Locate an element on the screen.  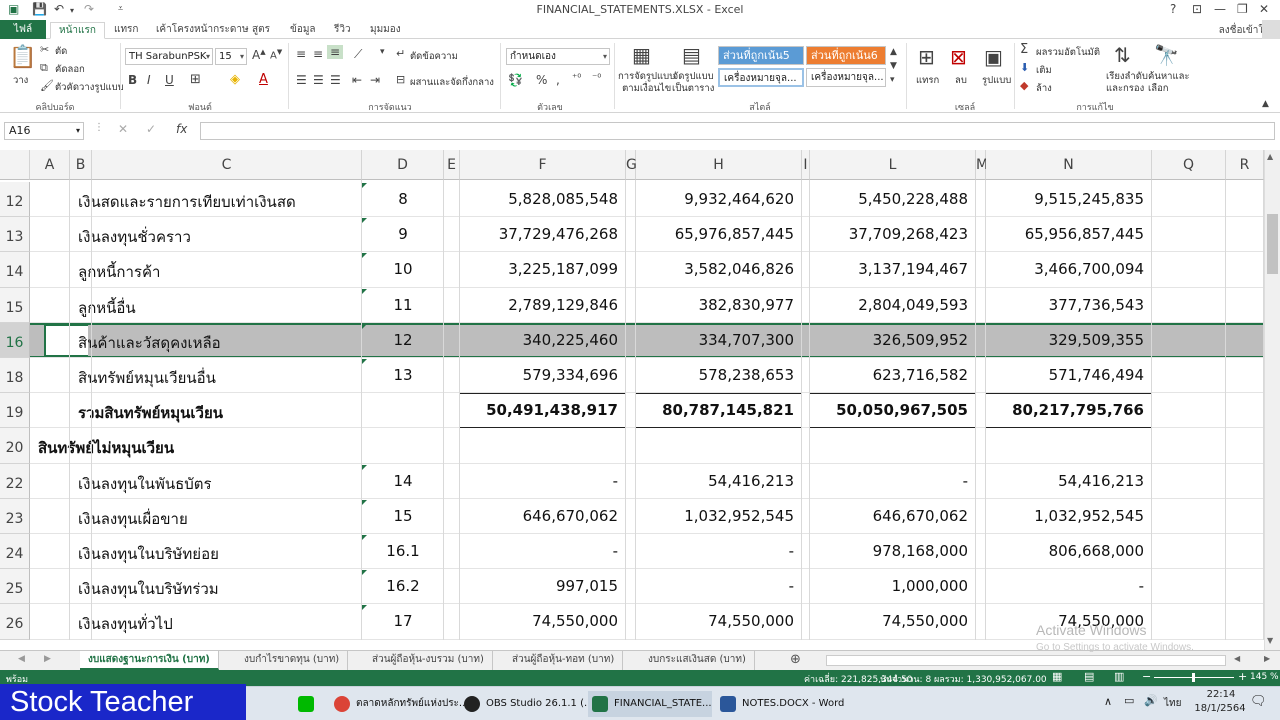
select-all-corner is located at coordinates (15, 165).